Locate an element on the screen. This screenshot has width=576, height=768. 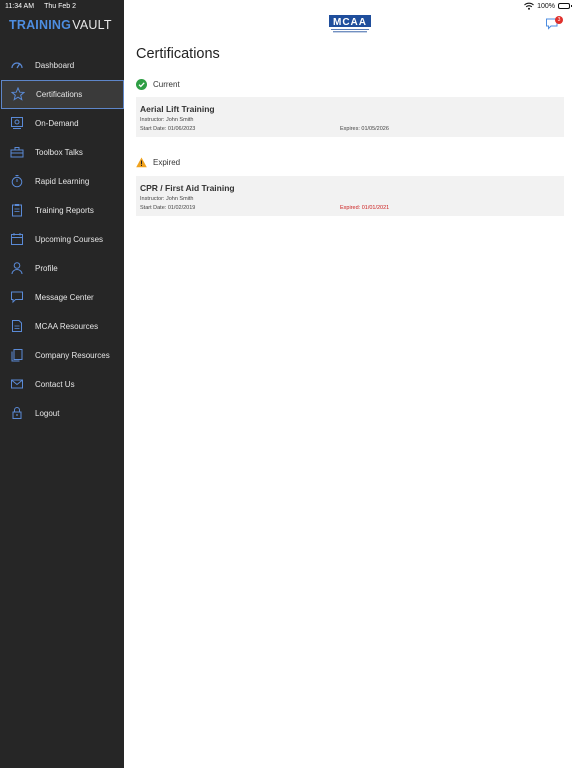
envelope-icon is located at coordinates (17, 384).